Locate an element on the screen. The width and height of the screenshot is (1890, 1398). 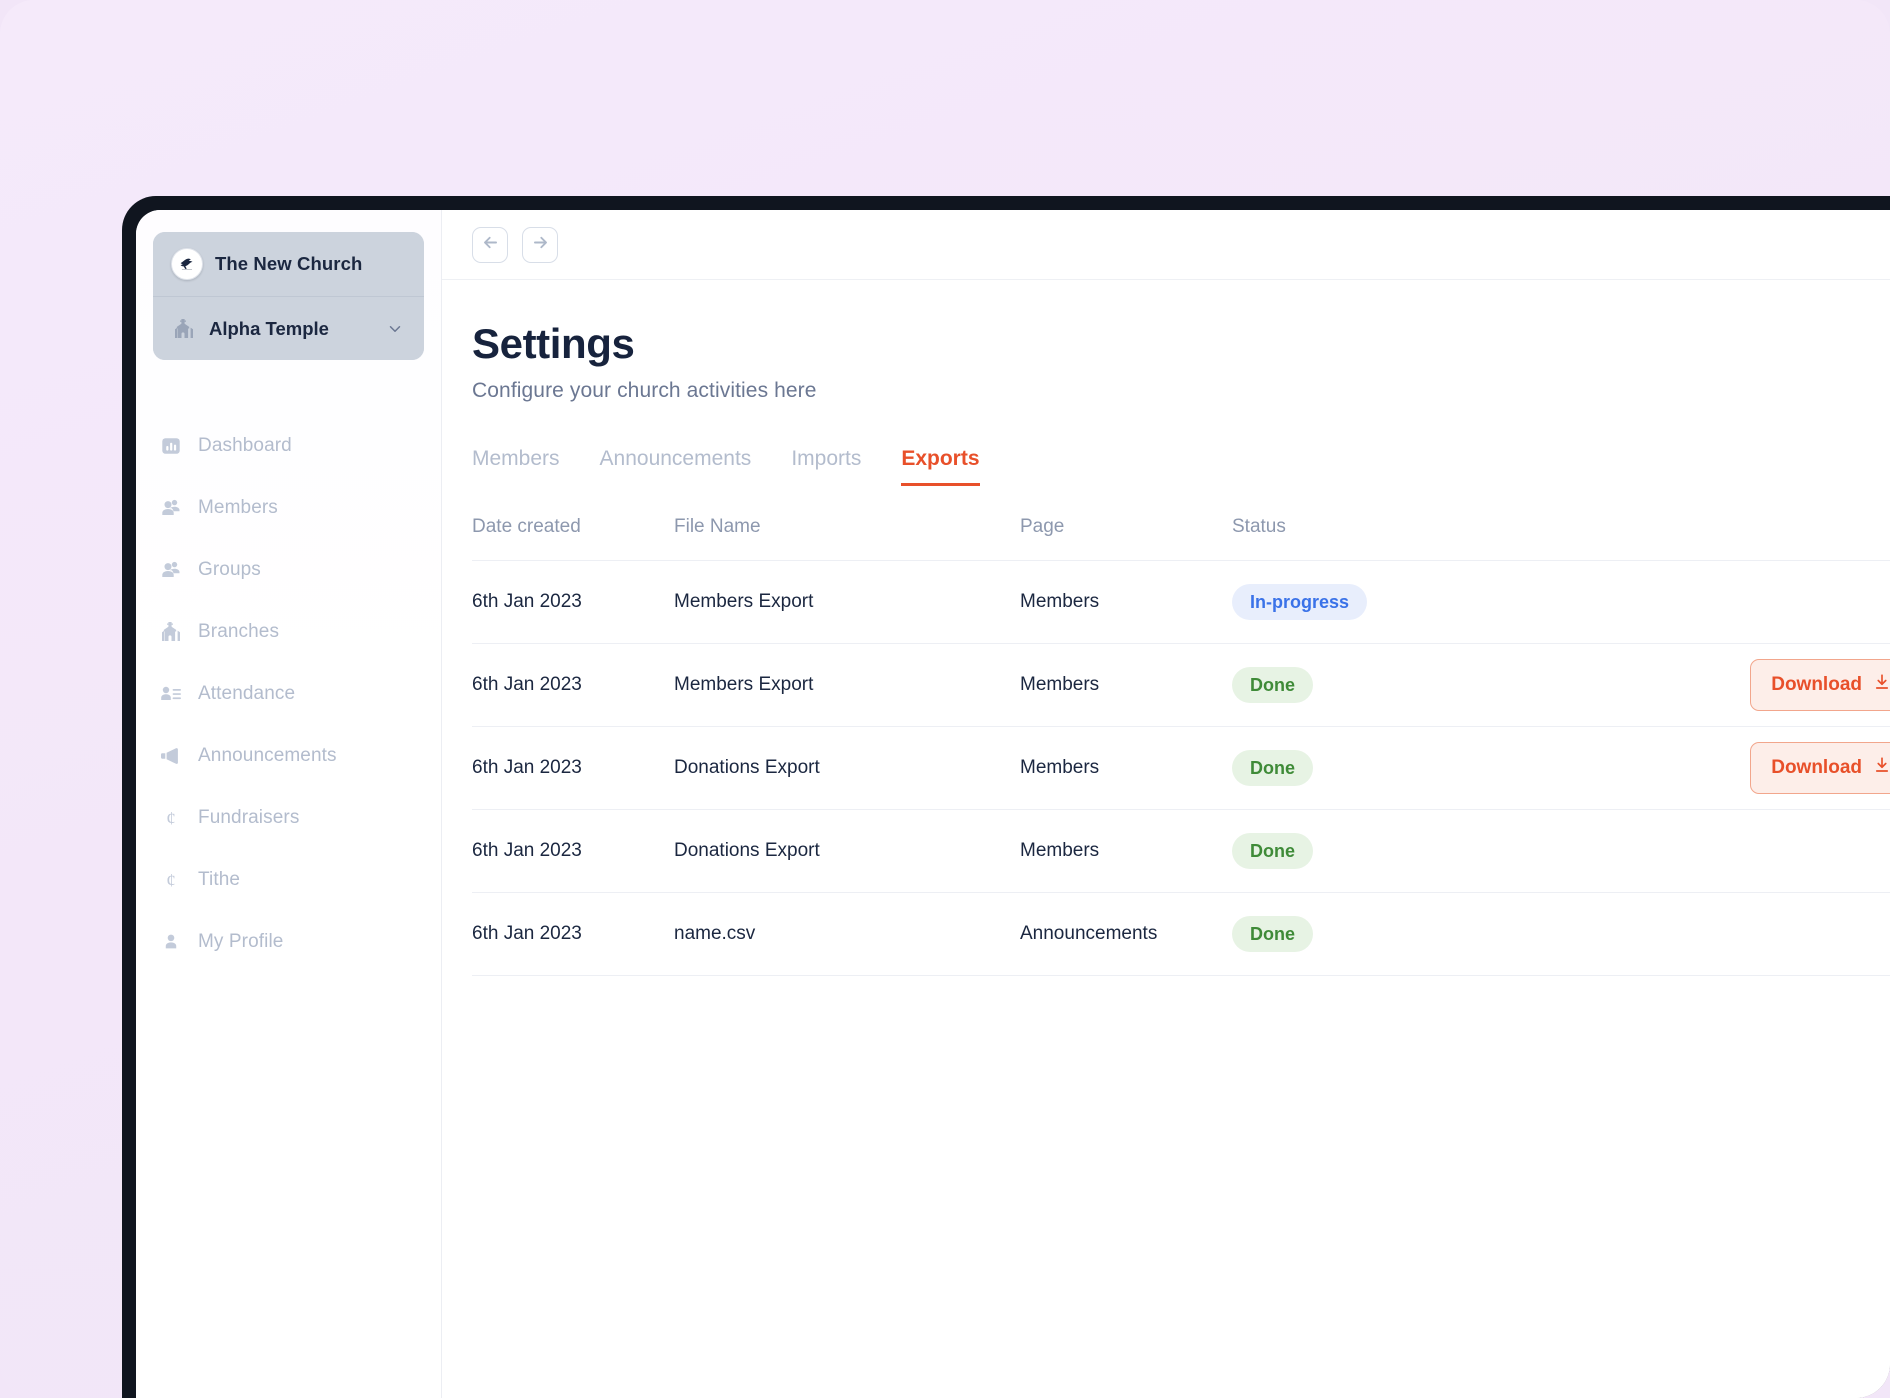
arrow-left-icon is located at coordinates (490, 245).